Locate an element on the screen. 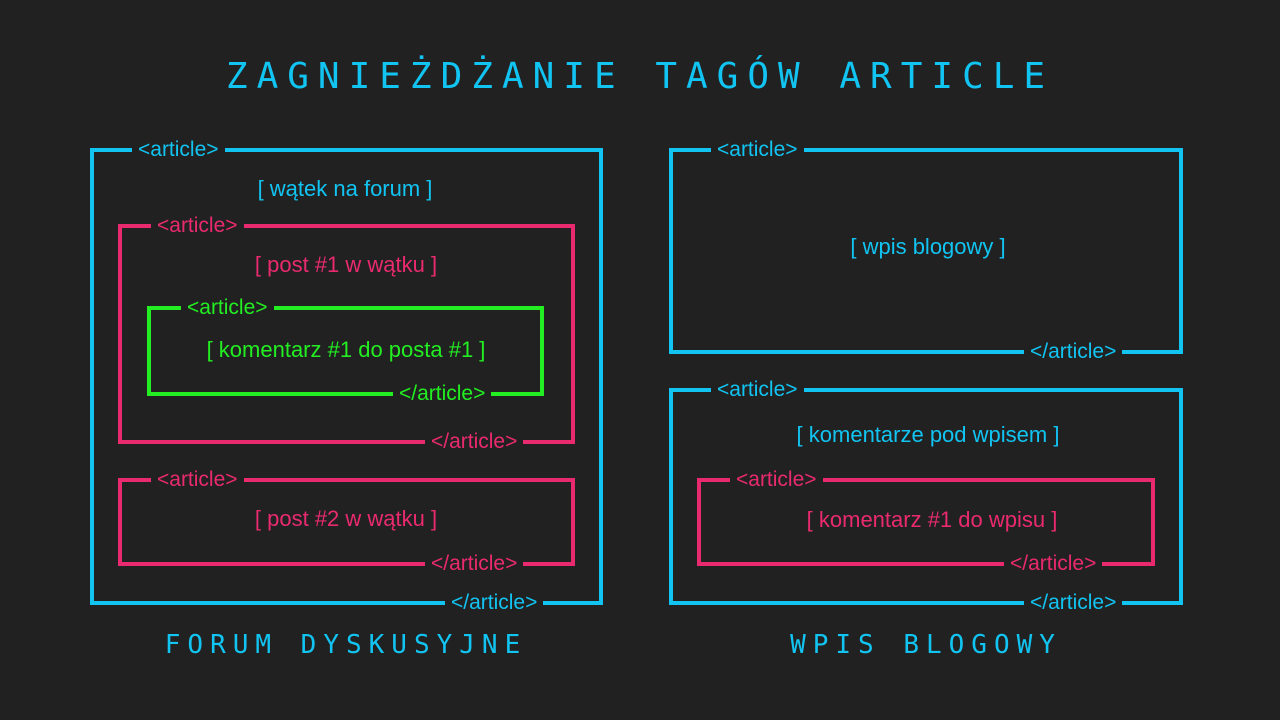  blog-comment1-label: [ komentarz #1 do wpisu ] is located at coordinates (932, 519).